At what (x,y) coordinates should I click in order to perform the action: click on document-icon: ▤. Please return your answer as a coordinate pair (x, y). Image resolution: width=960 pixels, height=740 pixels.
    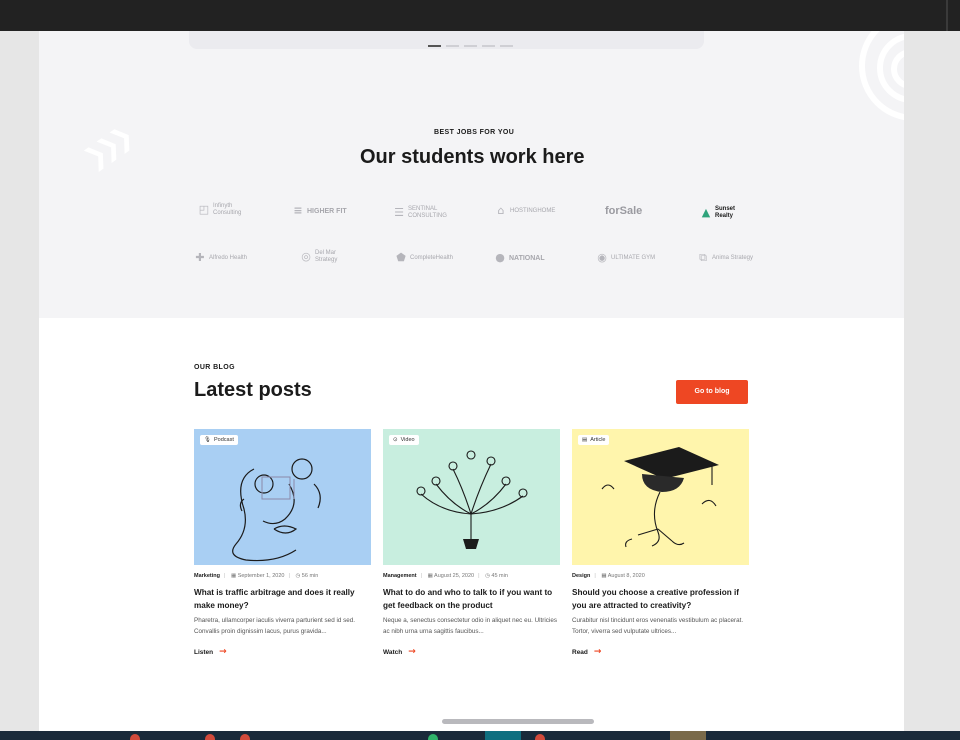
    Looking at the image, I should click on (585, 440).